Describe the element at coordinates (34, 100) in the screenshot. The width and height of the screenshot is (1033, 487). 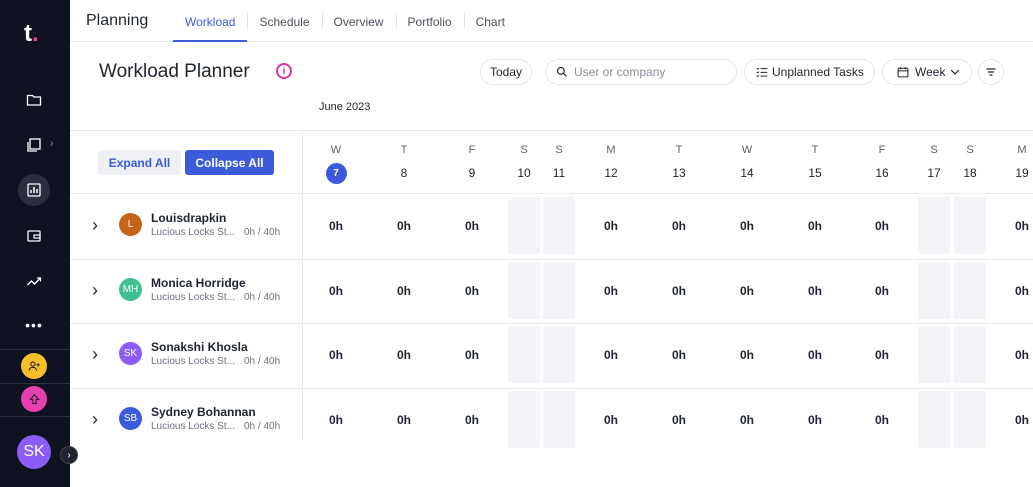
I see `folder-icon` at that location.